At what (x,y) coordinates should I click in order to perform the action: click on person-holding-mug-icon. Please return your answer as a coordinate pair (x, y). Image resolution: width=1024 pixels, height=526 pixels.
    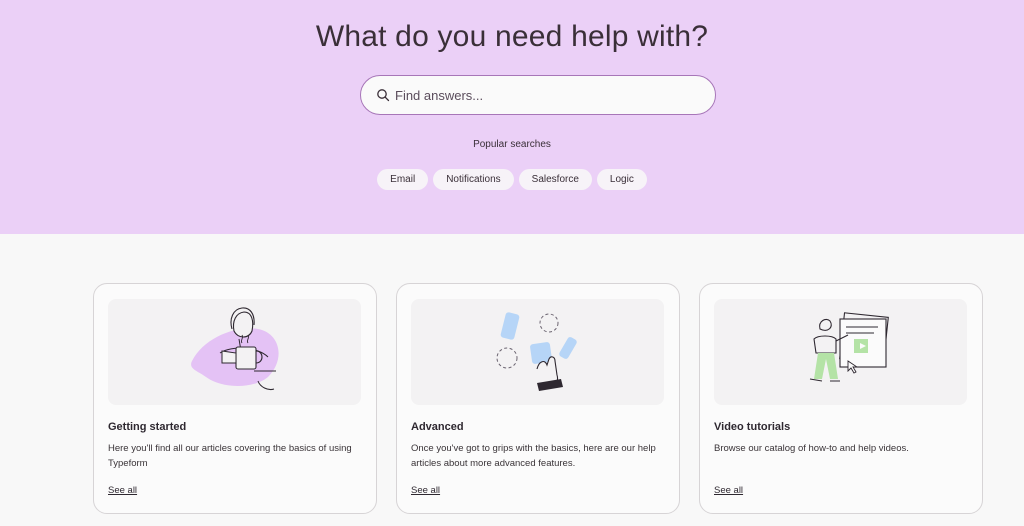
    Looking at the image, I should click on (235, 348).